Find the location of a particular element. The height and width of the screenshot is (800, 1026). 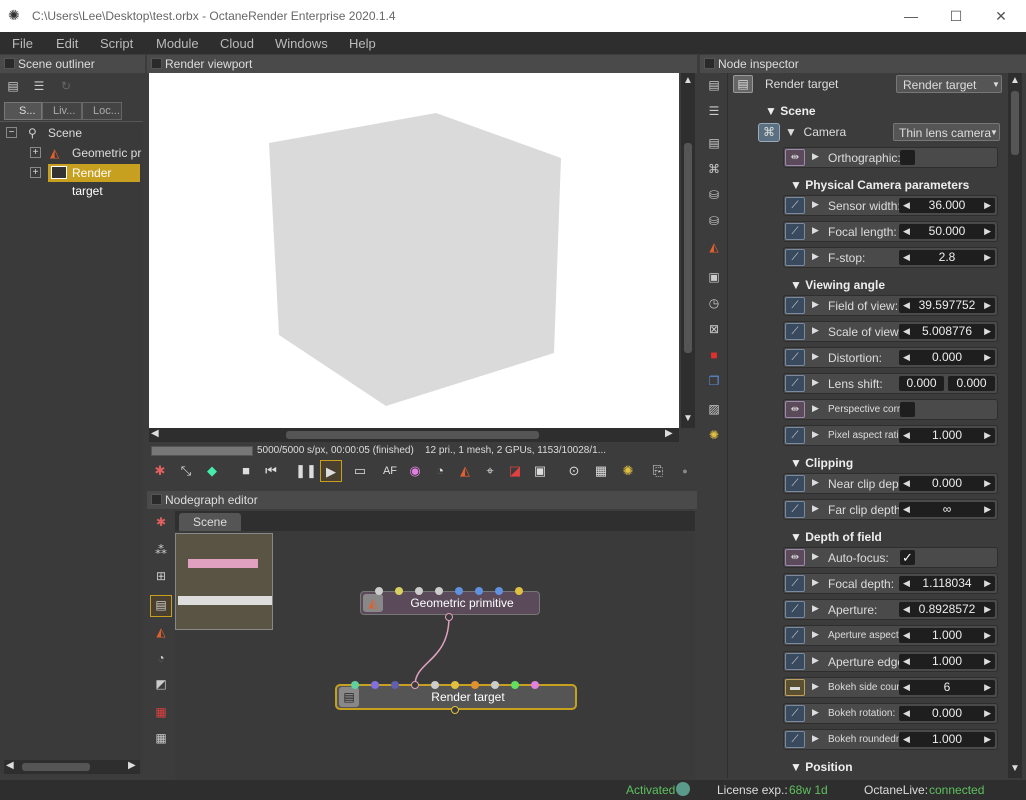

section-clipping: ▼ Clipping is located at coordinates (821, 463).